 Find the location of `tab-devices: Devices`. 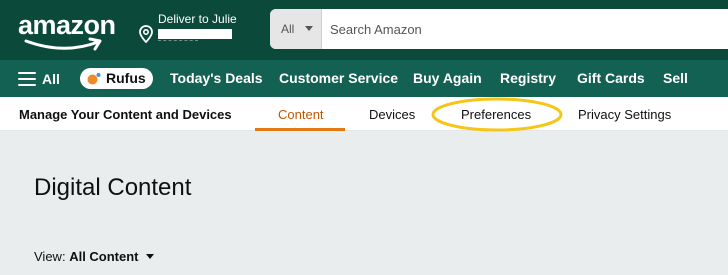

tab-devices: Devices is located at coordinates (392, 114).